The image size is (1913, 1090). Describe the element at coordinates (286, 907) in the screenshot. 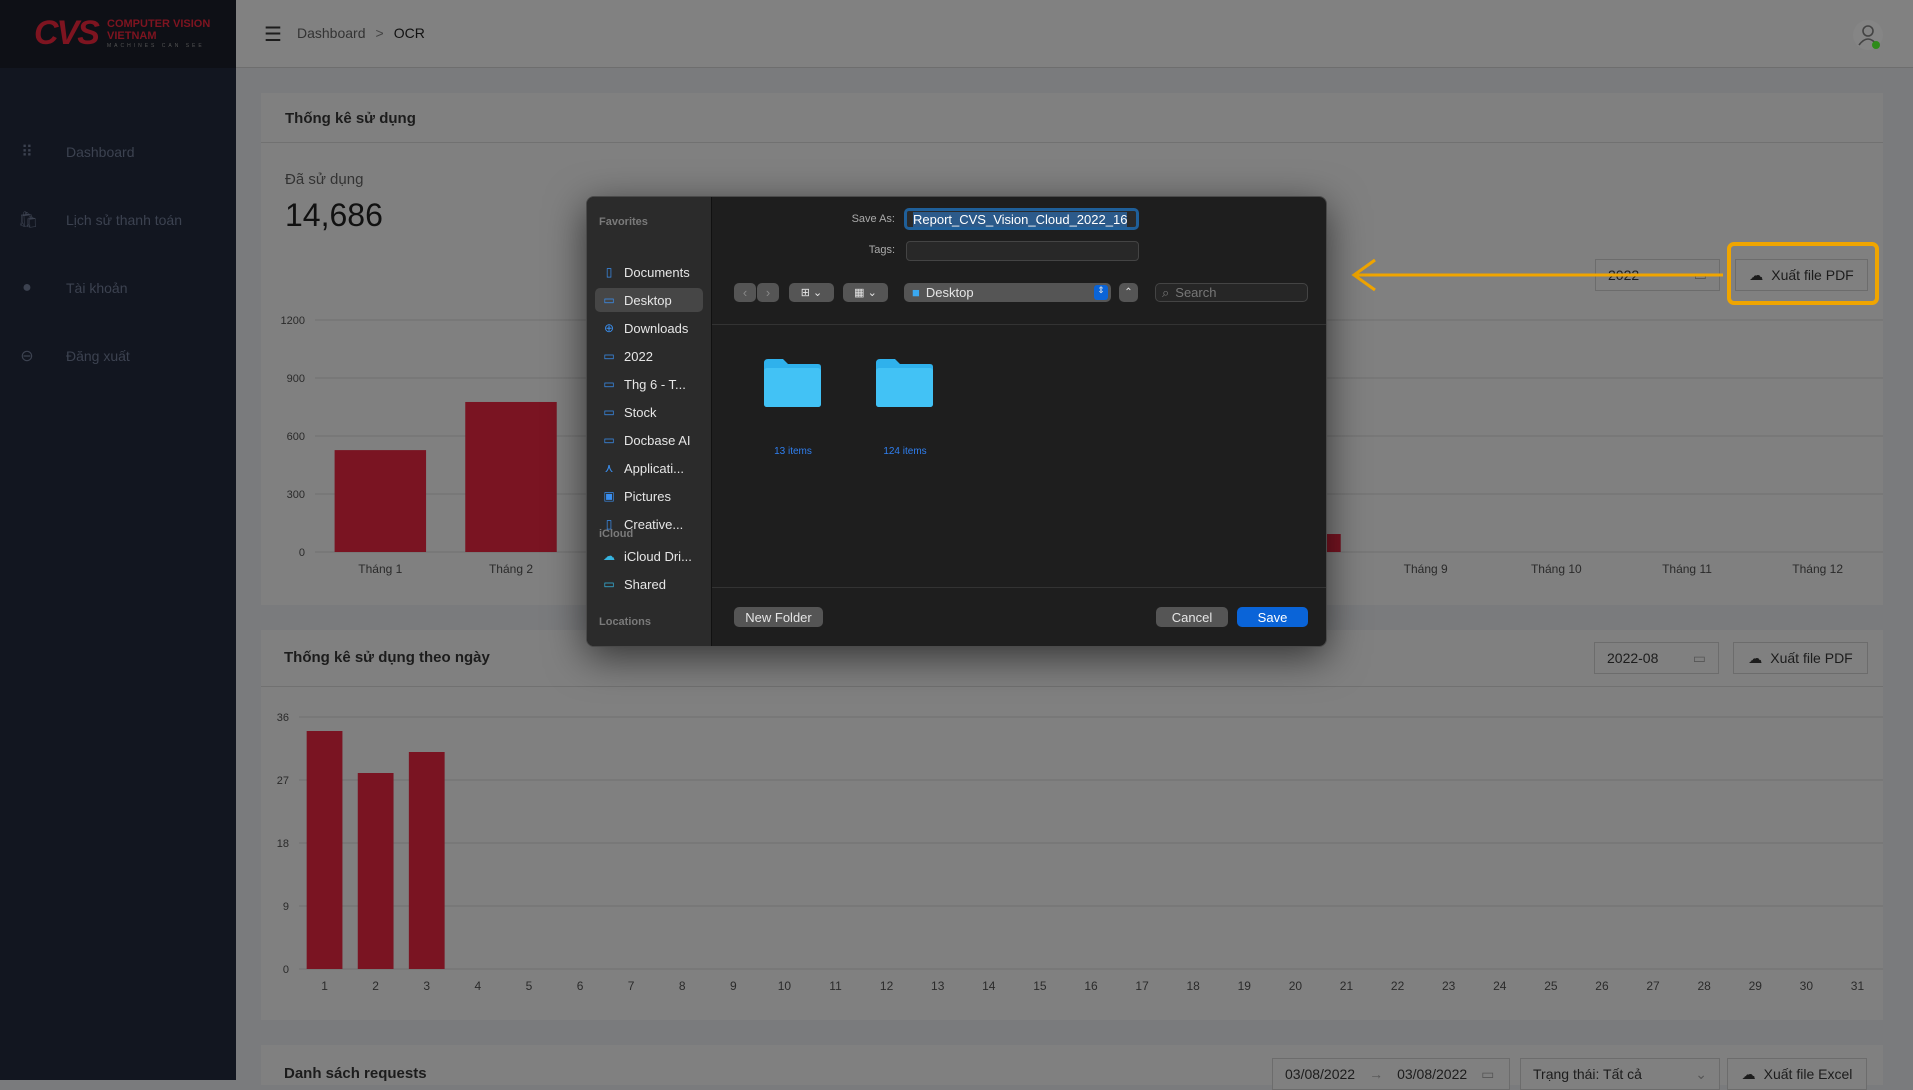

I see `y-tick-label: 9` at that location.